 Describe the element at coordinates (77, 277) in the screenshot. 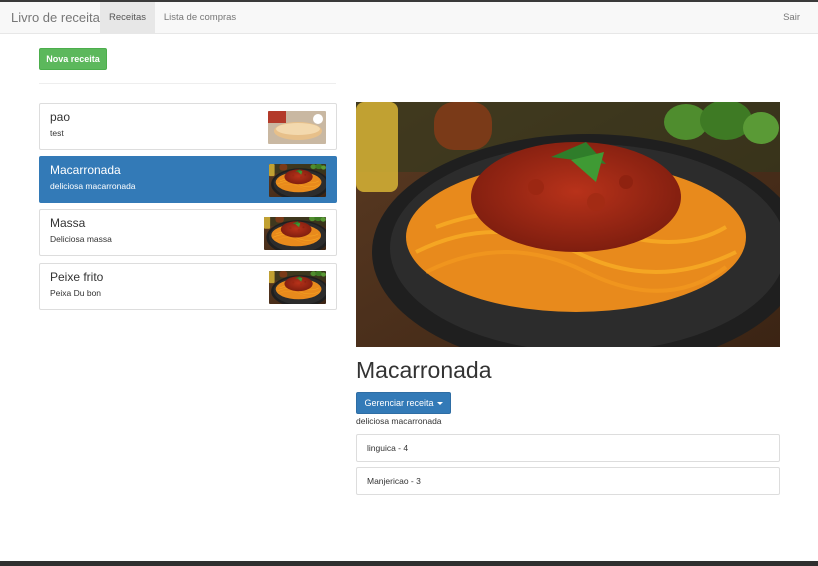

I see `recipe-name: Peixe frito` at that location.